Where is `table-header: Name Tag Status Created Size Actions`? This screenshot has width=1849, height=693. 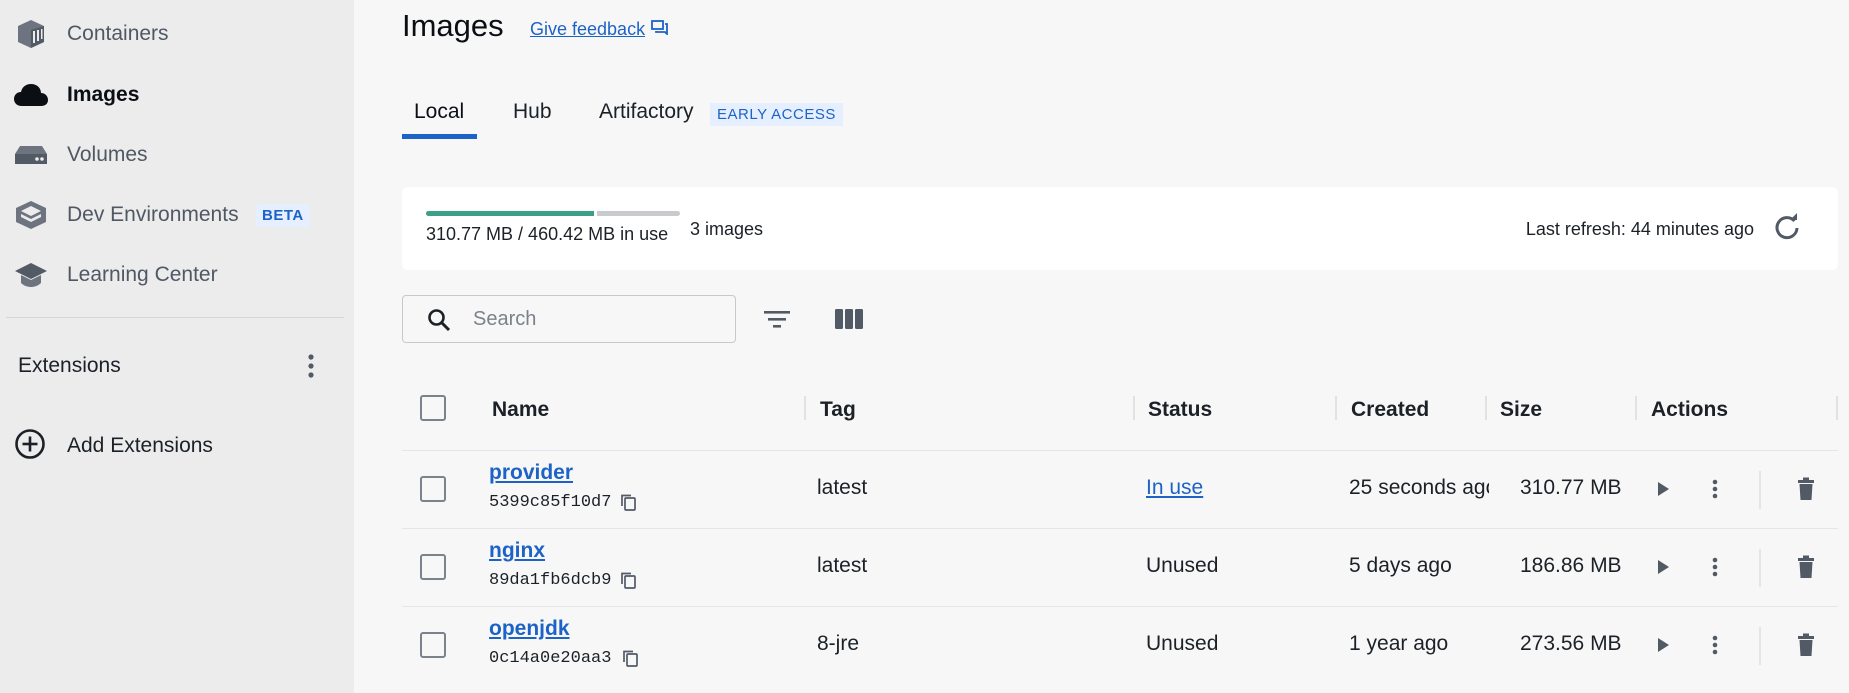 table-header: Name Tag Status Created Size Actions is located at coordinates (1120, 415).